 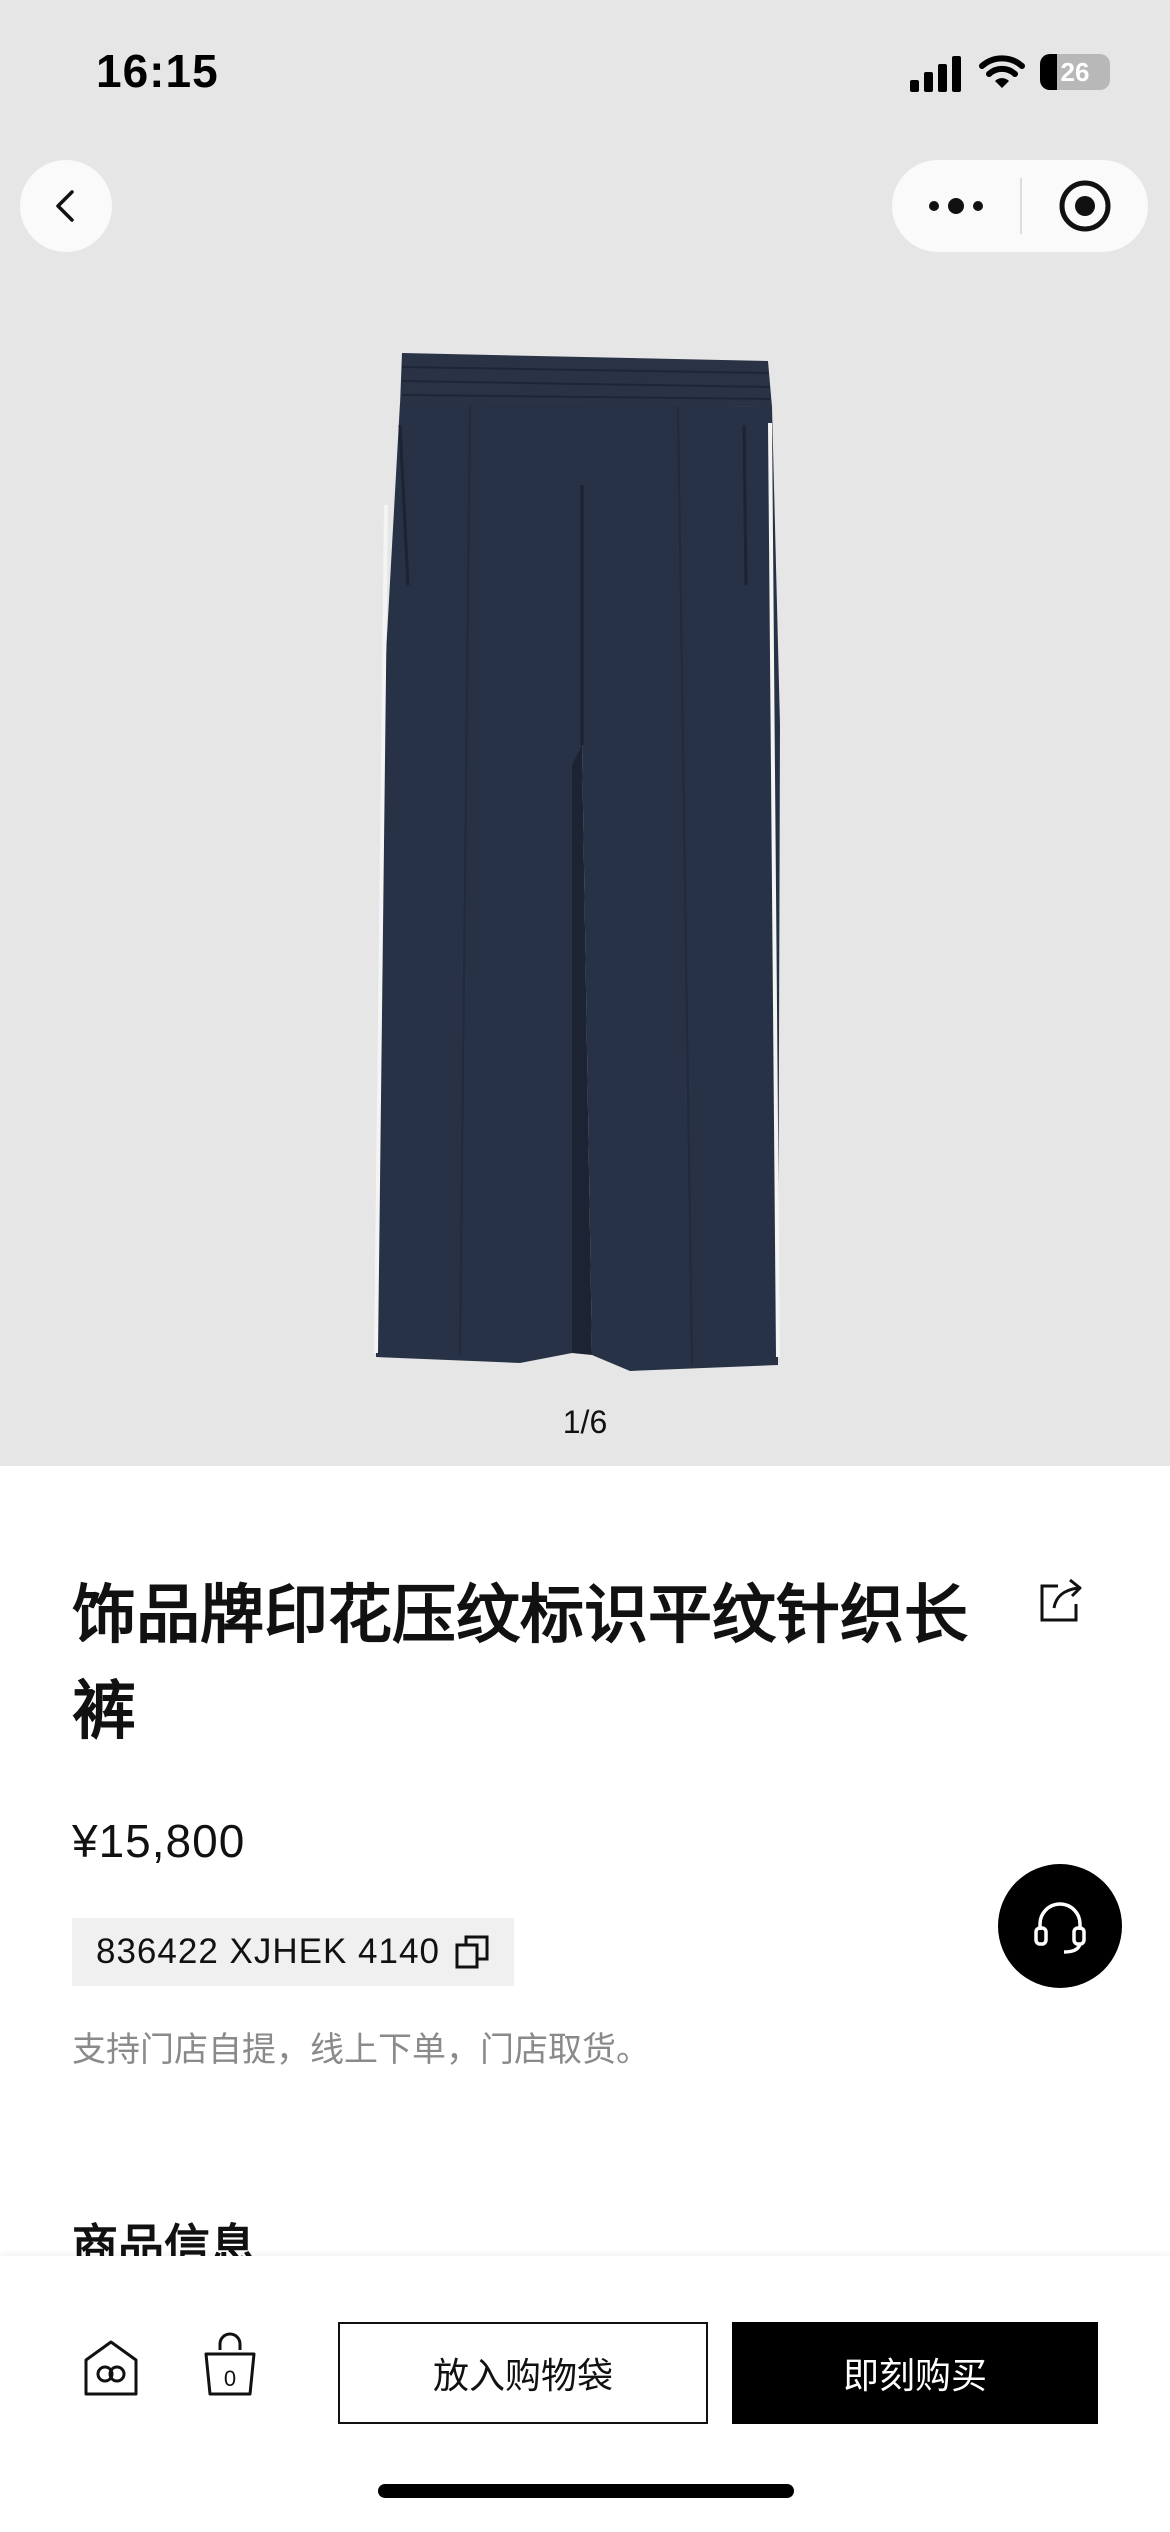 What do you see at coordinates (1061, 1601) in the screenshot?
I see `share-icon` at bounding box center [1061, 1601].